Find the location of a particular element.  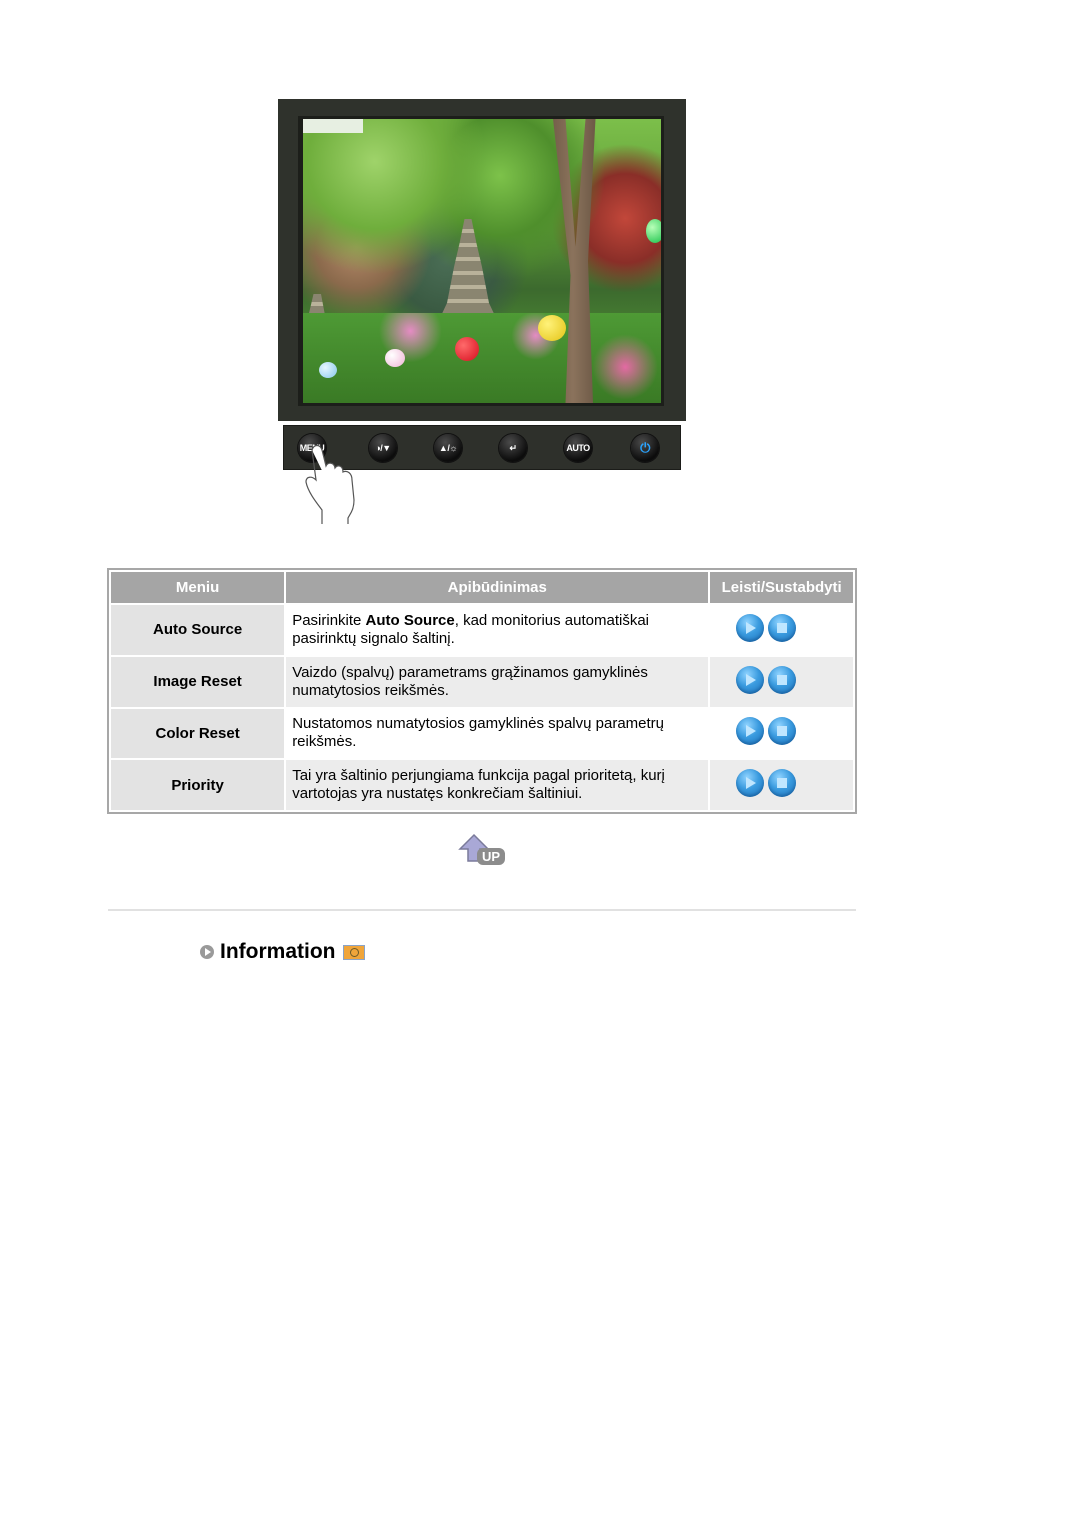

row-name: Image Reset is located at coordinates (198, 681).